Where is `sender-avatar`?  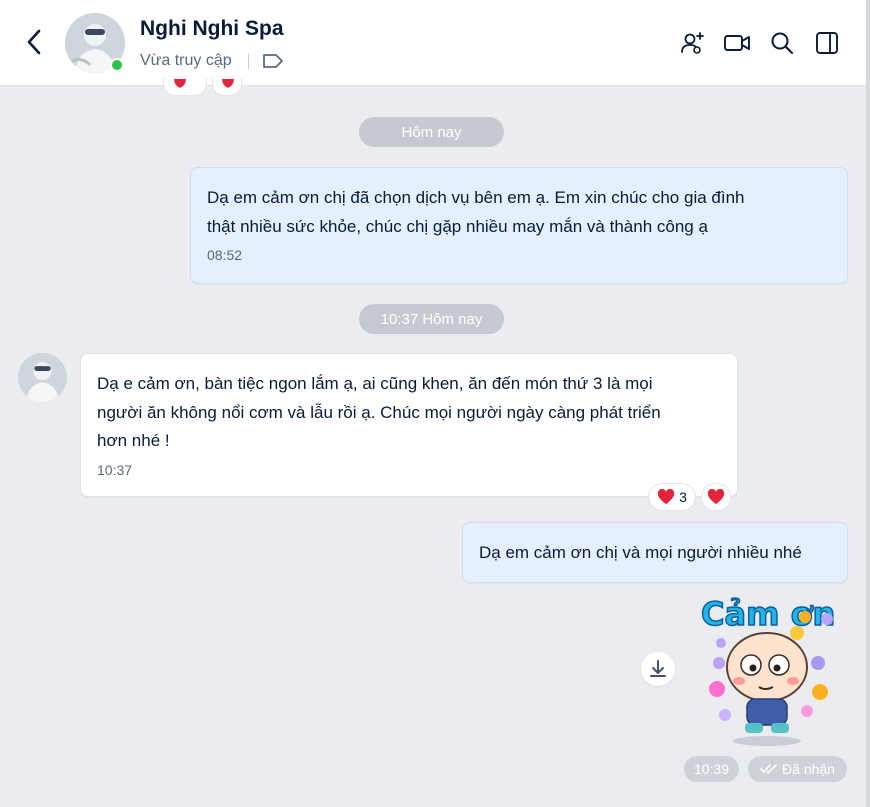
sender-avatar is located at coordinates (42, 377).